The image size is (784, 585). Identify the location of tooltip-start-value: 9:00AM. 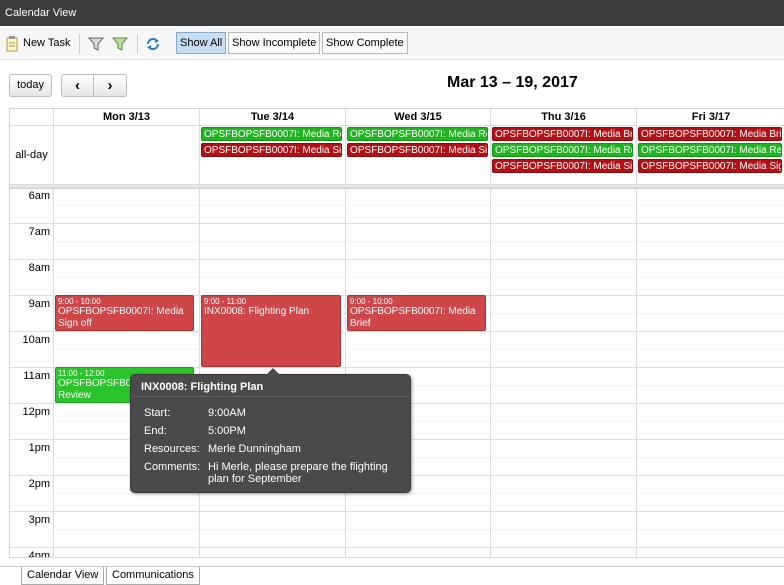
(227, 413).